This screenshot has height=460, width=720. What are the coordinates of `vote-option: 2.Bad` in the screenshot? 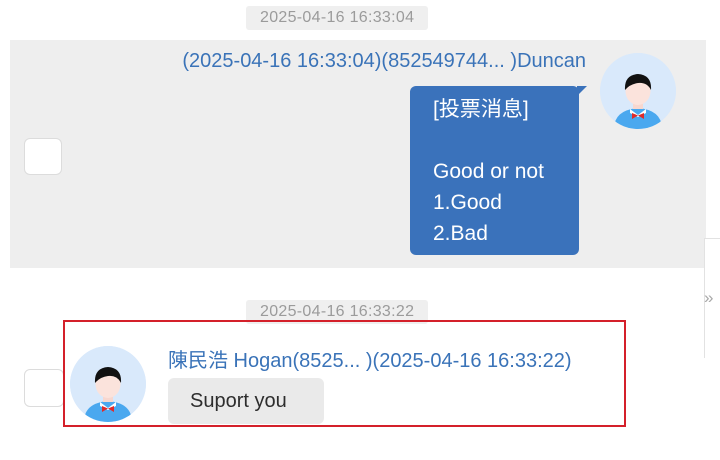 It's located at (460, 233).